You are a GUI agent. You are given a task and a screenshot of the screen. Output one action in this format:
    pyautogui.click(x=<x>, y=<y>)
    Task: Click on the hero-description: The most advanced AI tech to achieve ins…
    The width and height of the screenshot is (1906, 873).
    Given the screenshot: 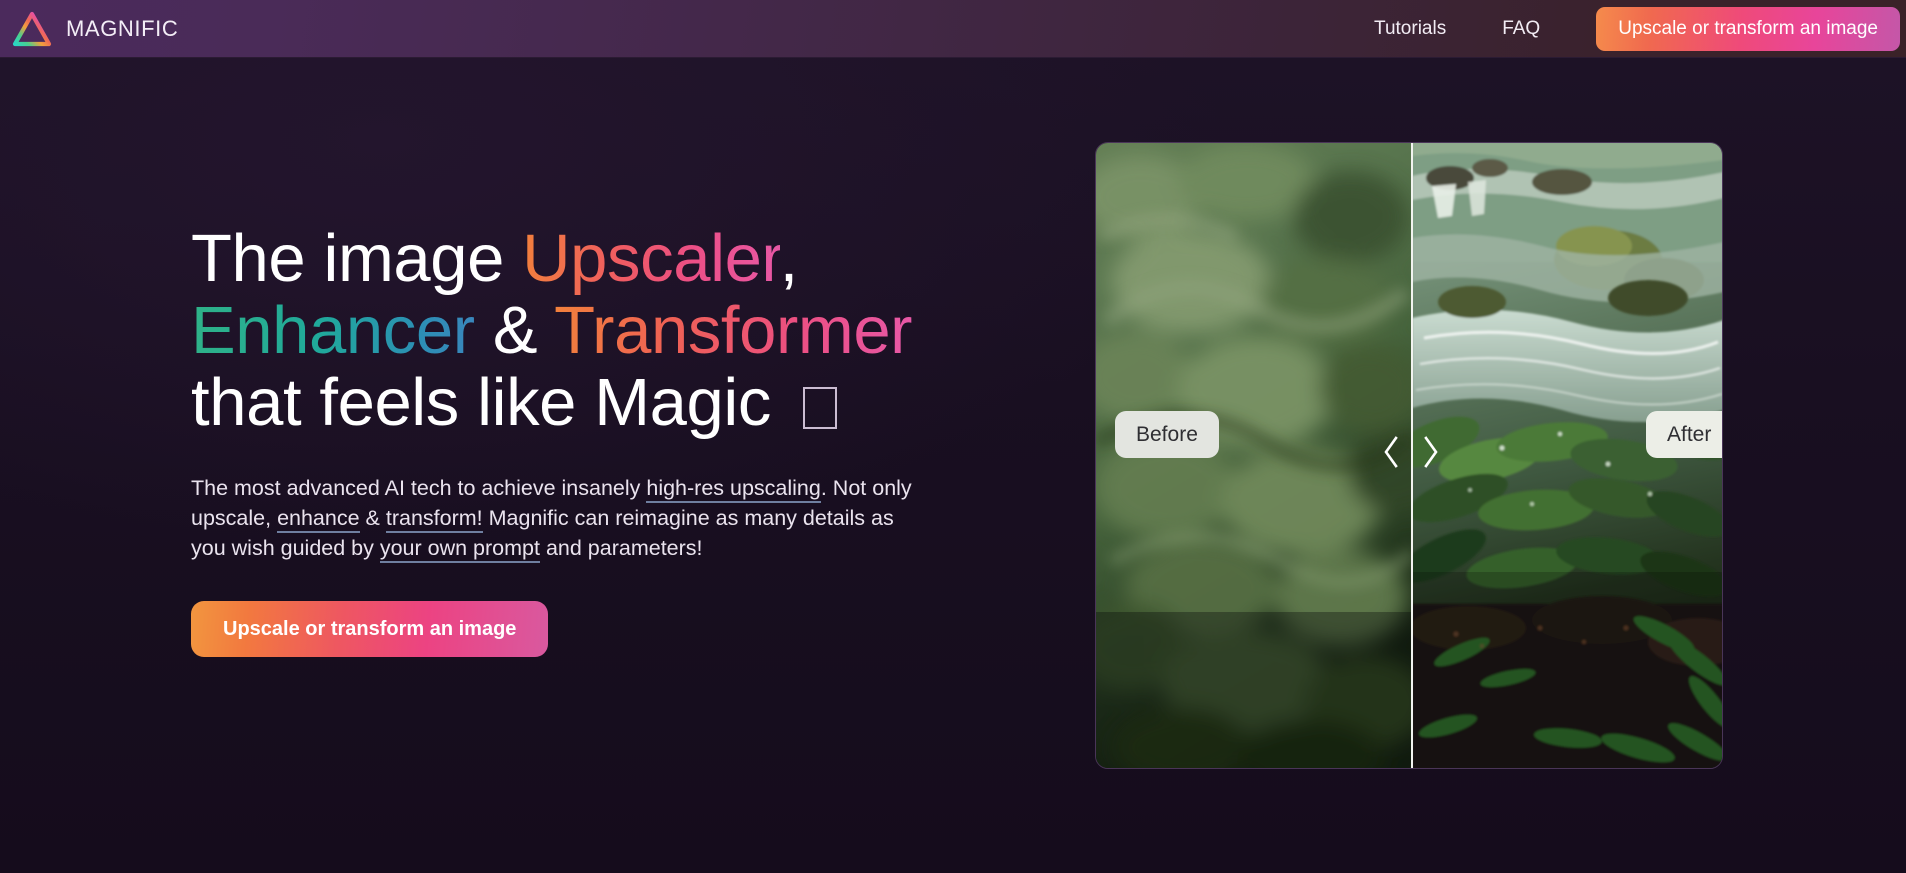 What is the action you would take?
    pyautogui.click(x=556, y=518)
    